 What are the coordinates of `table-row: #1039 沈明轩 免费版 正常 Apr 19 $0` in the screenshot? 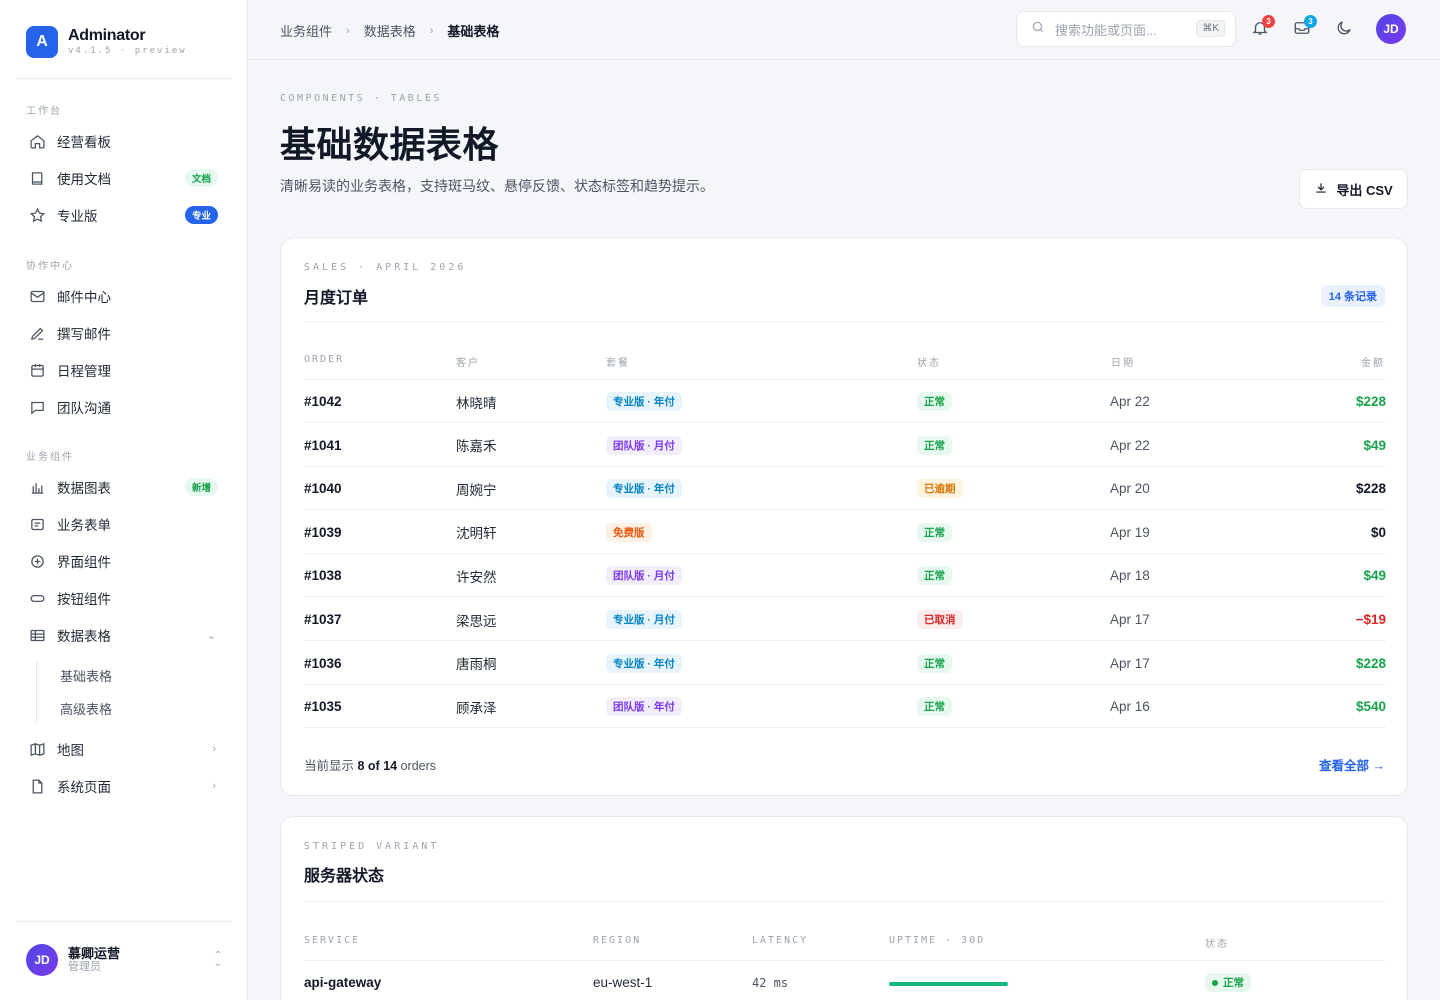 It's located at (845, 532).